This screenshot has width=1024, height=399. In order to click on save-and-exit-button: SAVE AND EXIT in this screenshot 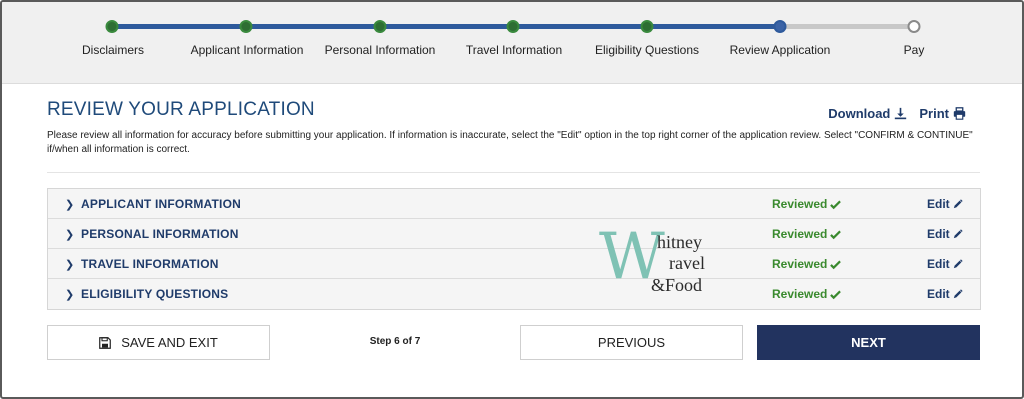, I will do `click(158, 342)`.